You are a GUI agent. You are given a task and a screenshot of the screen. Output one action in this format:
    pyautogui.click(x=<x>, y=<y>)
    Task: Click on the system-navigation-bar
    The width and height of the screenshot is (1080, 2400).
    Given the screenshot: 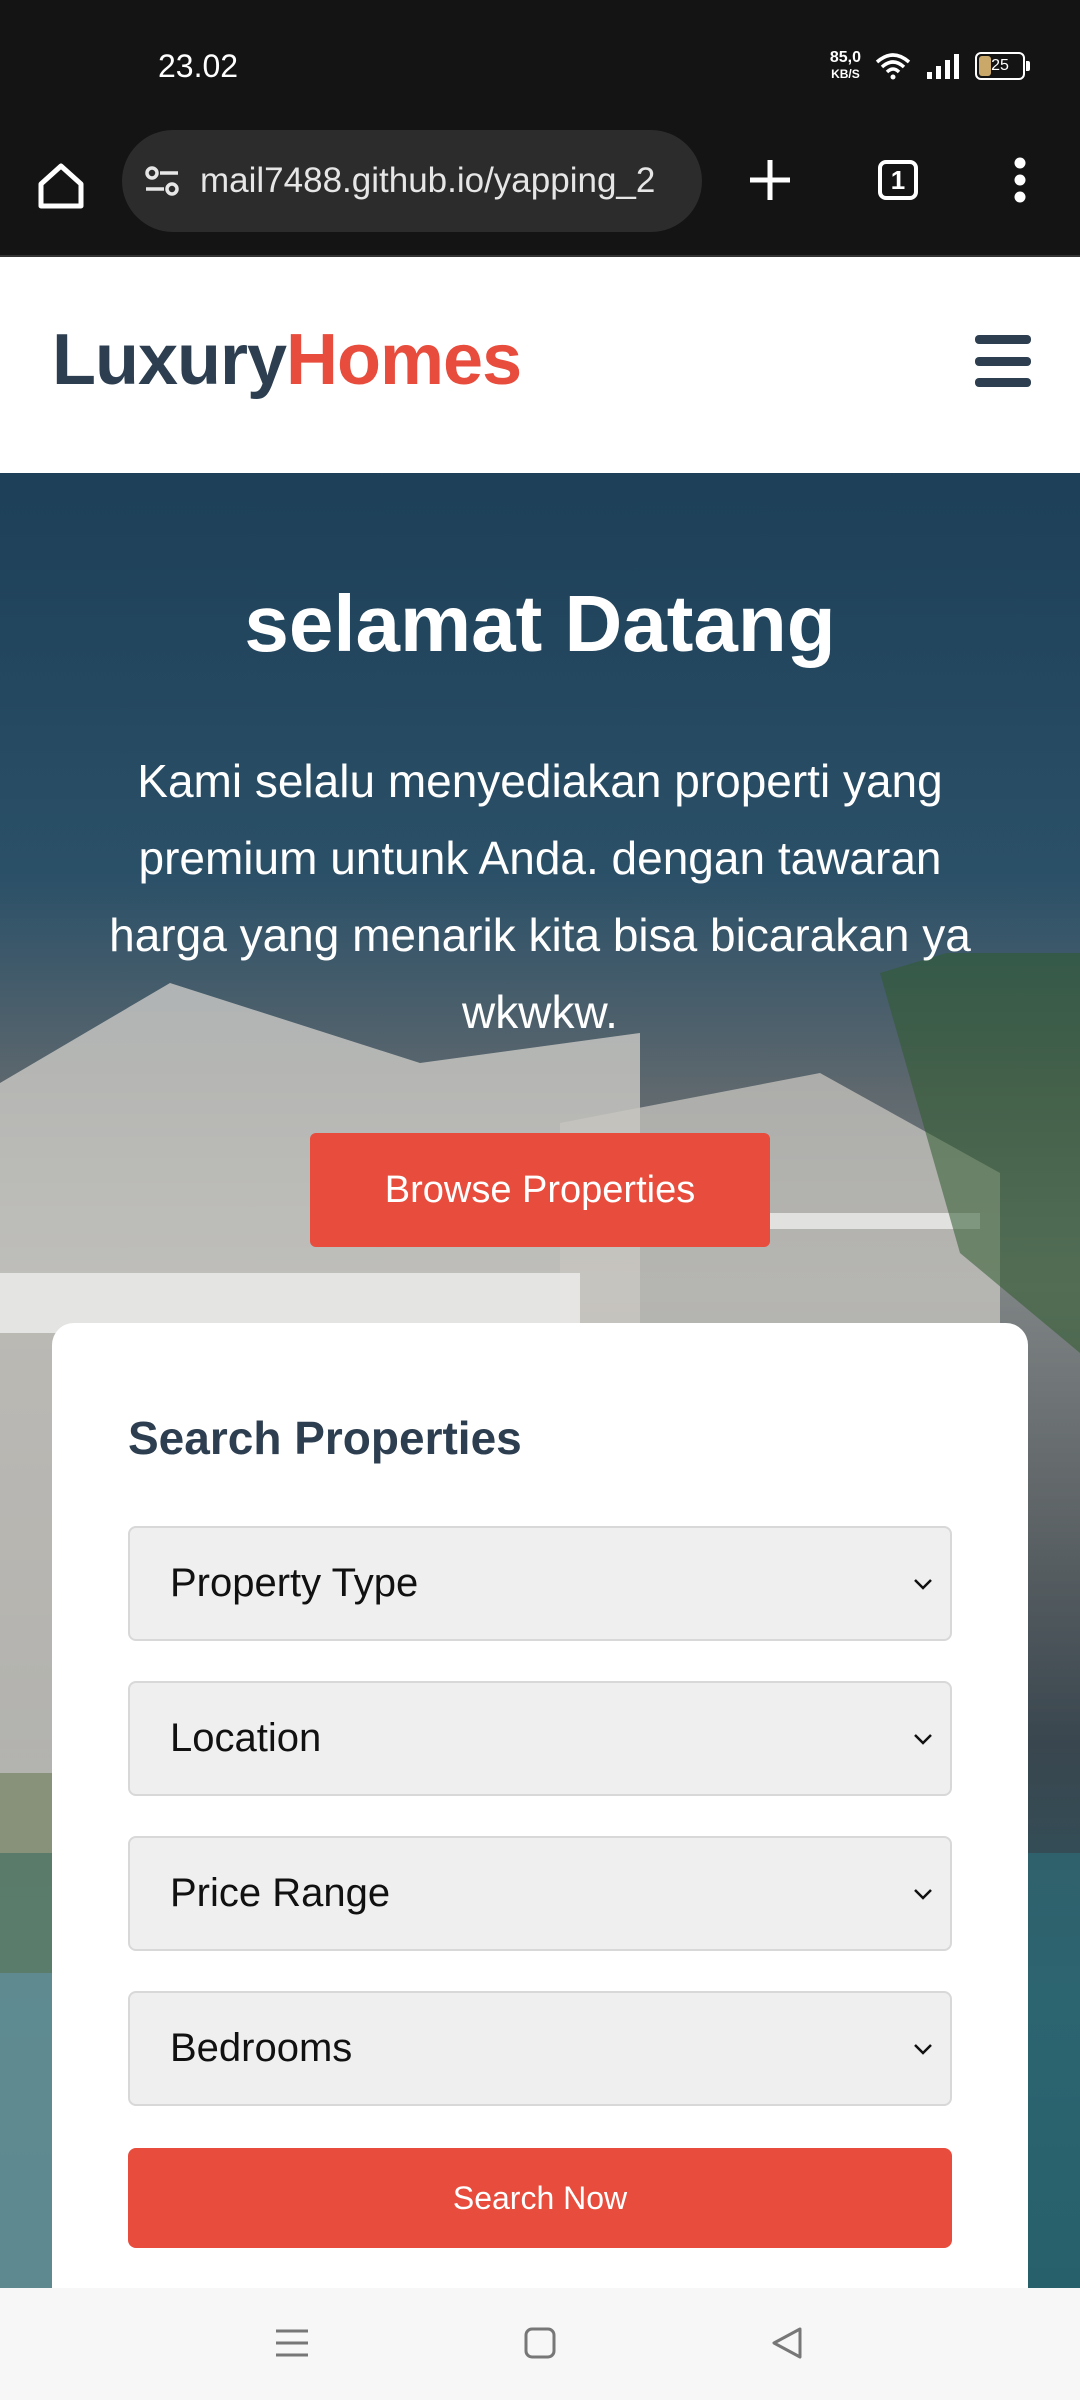 What is the action you would take?
    pyautogui.click(x=540, y=2344)
    